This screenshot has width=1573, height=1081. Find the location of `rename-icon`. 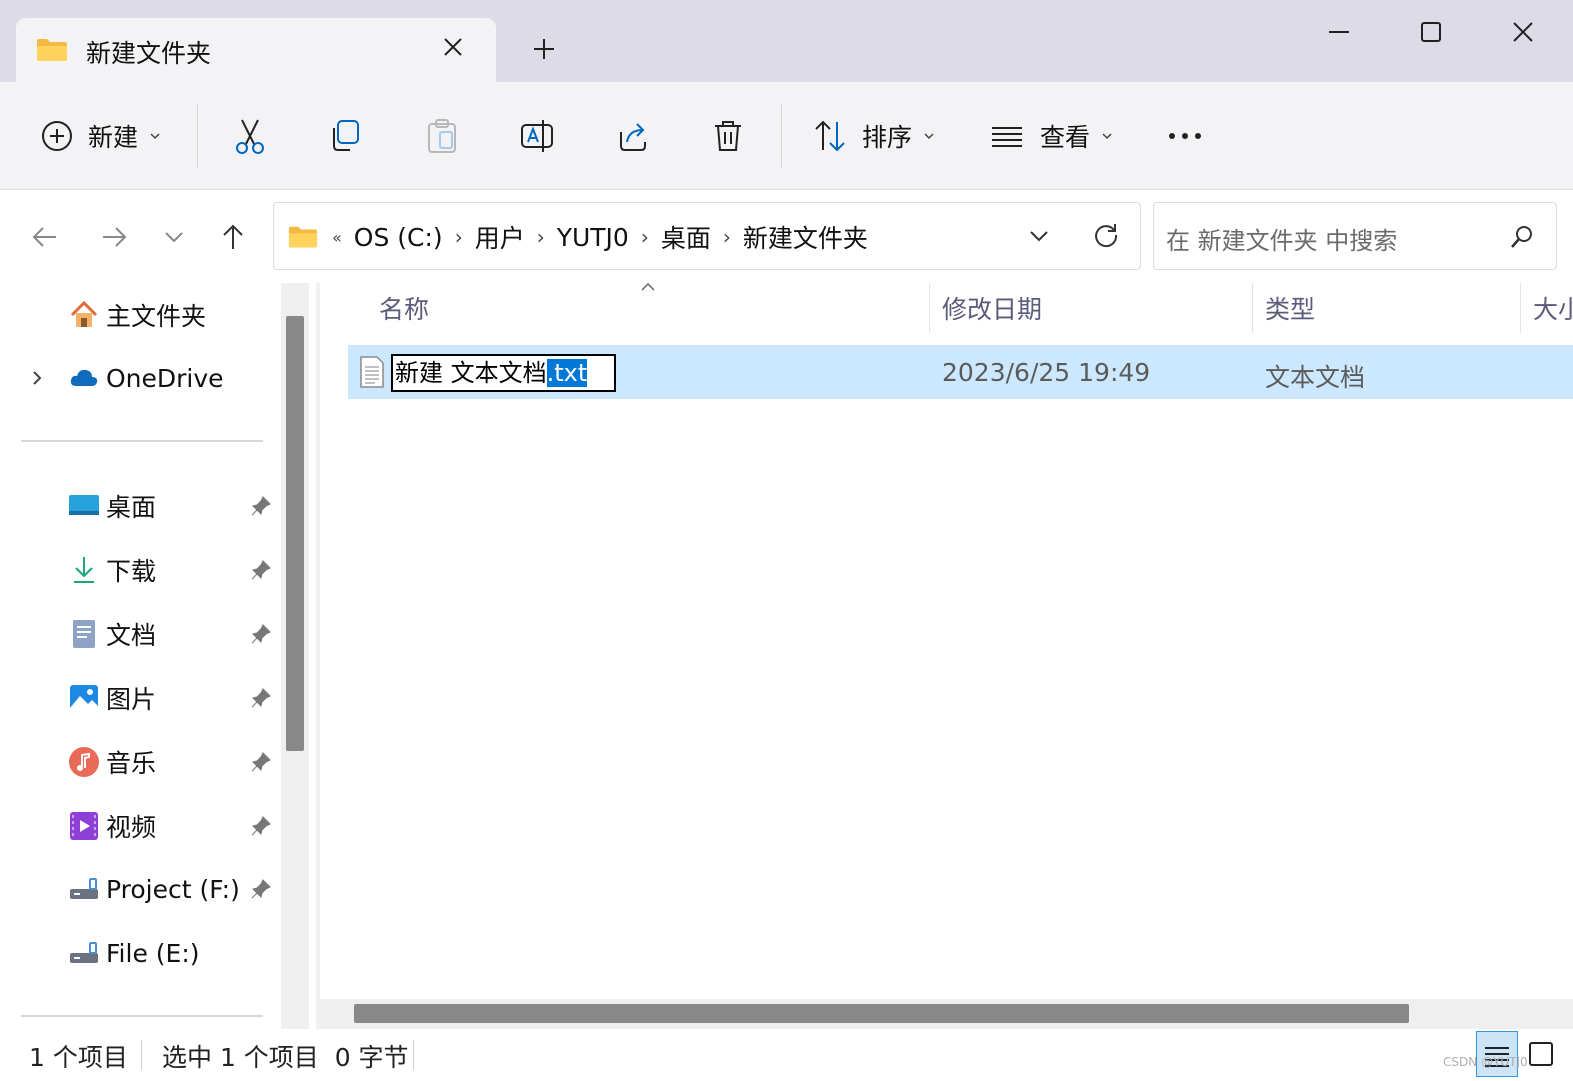

rename-icon is located at coordinates (537, 136).